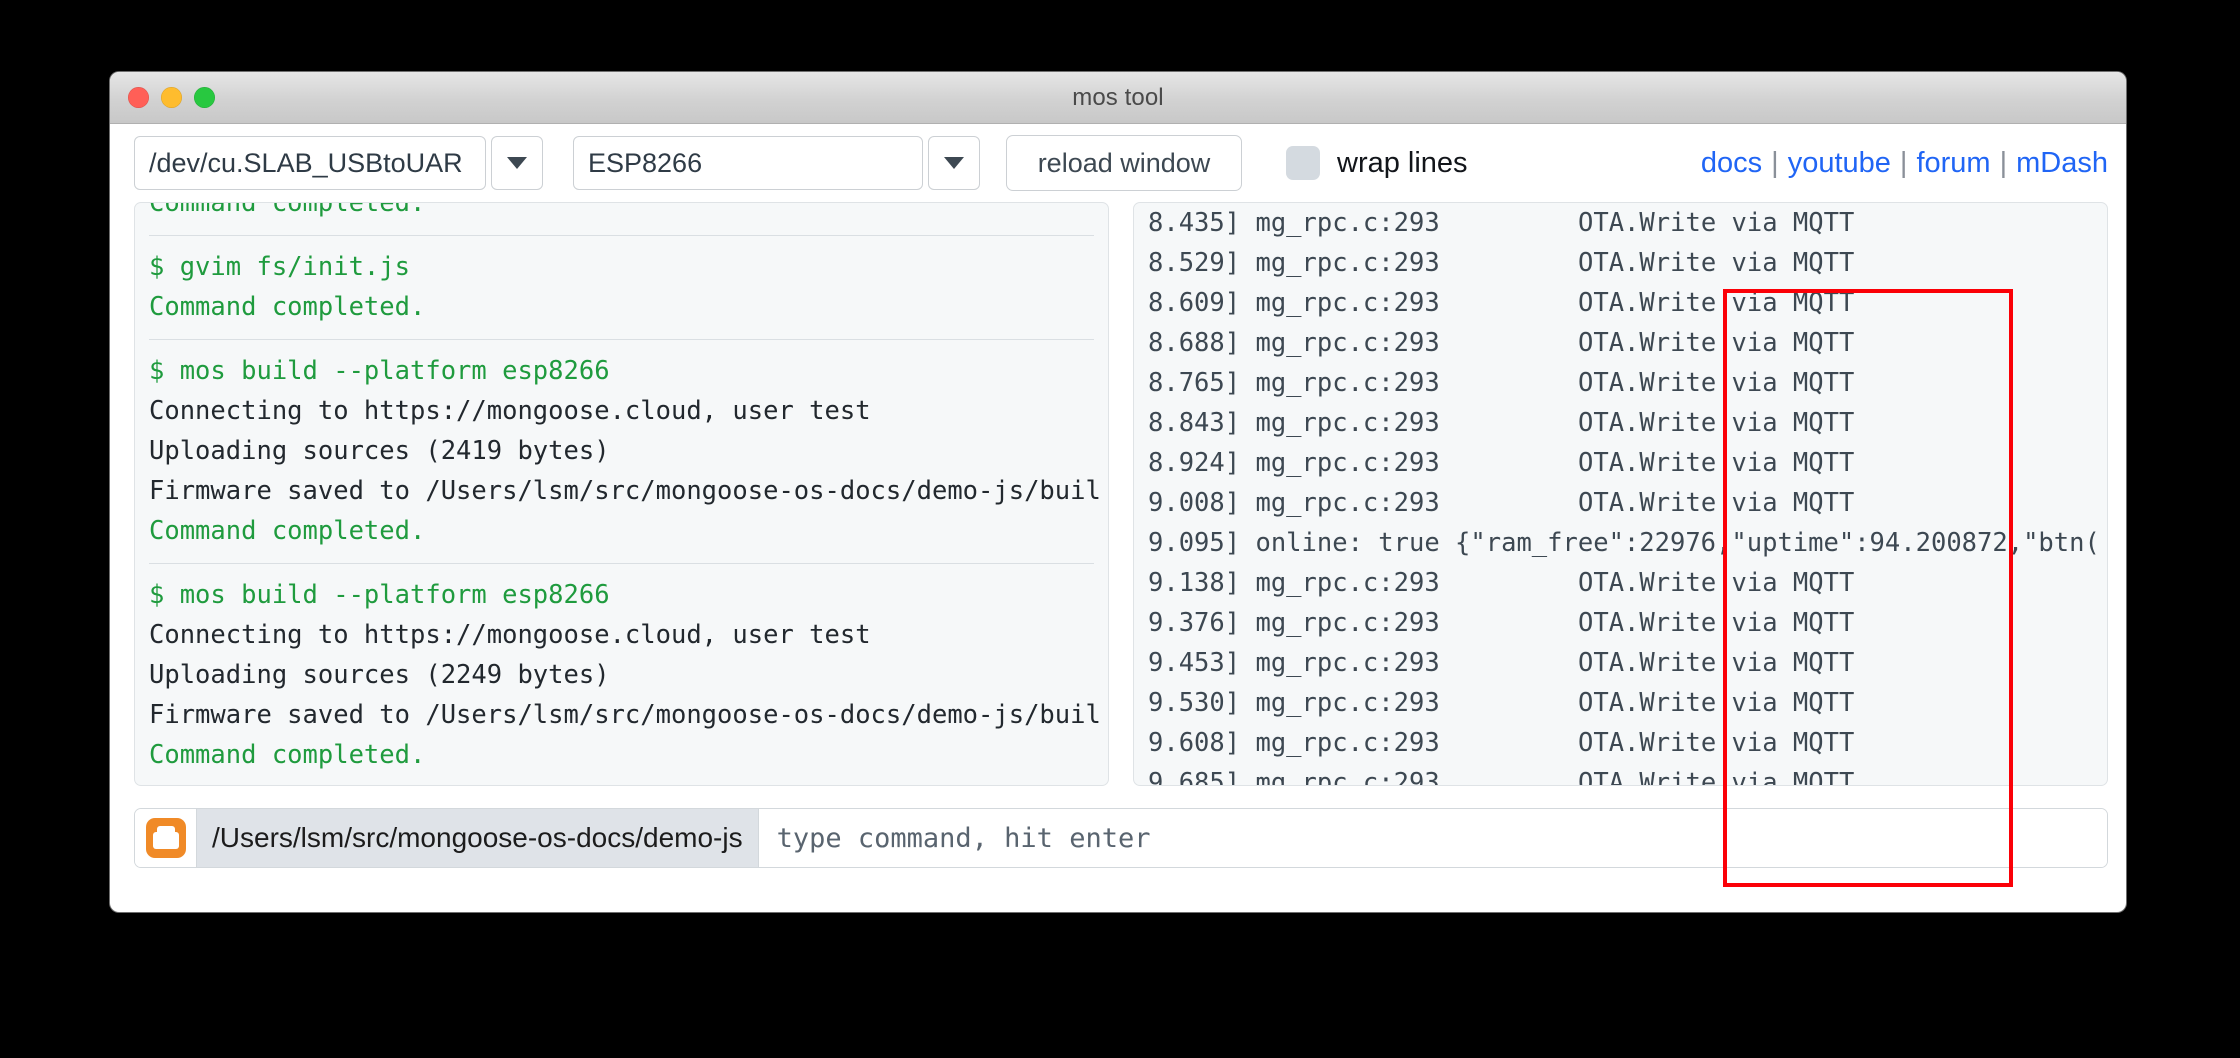  Describe the element at coordinates (138, 97) in the screenshot. I see `close-window-button` at that location.